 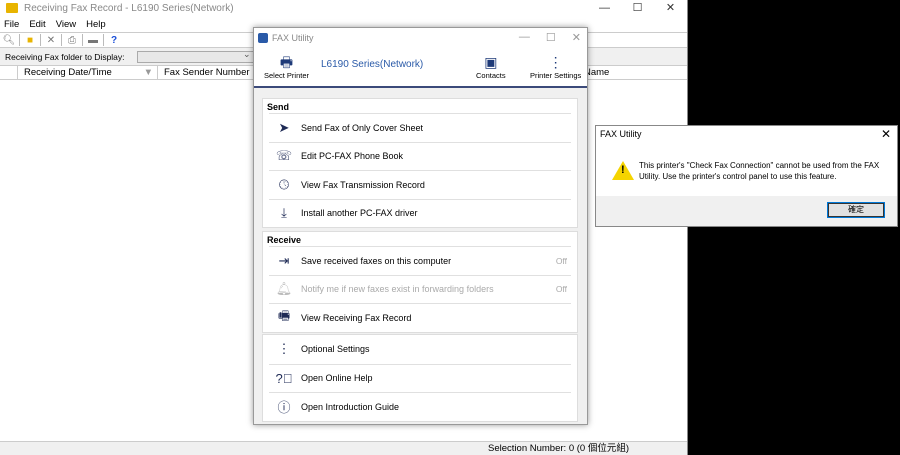 I want to click on menu-view: View, so click(x=66, y=24).